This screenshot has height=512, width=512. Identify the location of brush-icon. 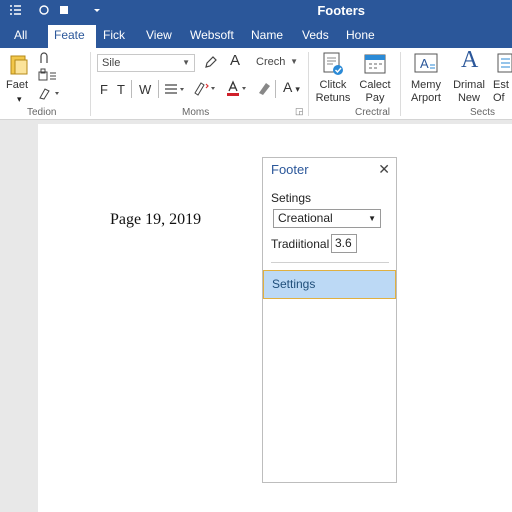
(49, 95).